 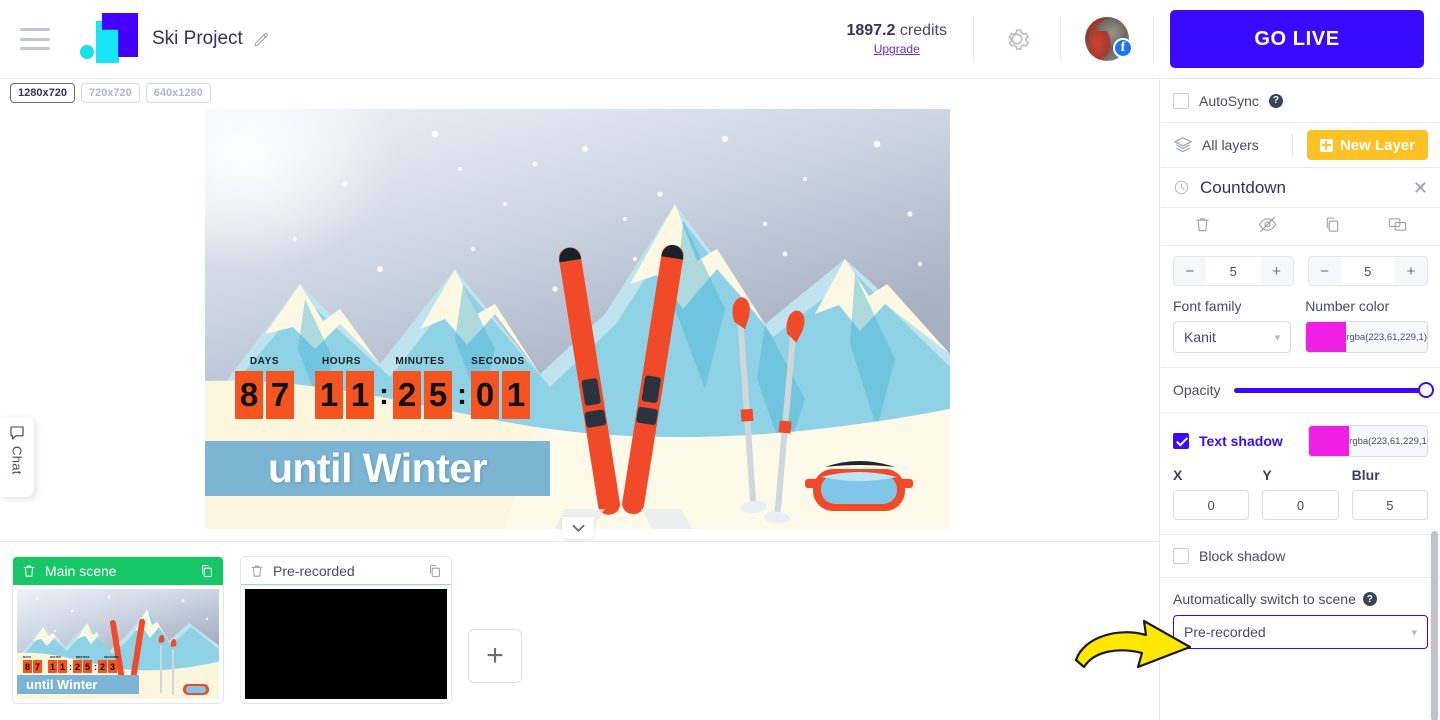 I want to click on close-icon: ✕, so click(x=1420, y=188).